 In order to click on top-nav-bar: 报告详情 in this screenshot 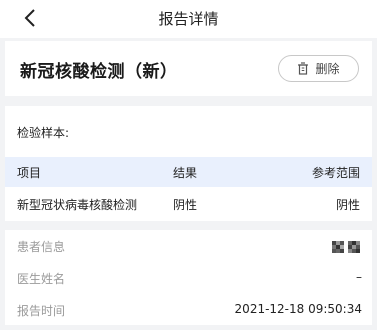, I will do `click(188, 19)`.